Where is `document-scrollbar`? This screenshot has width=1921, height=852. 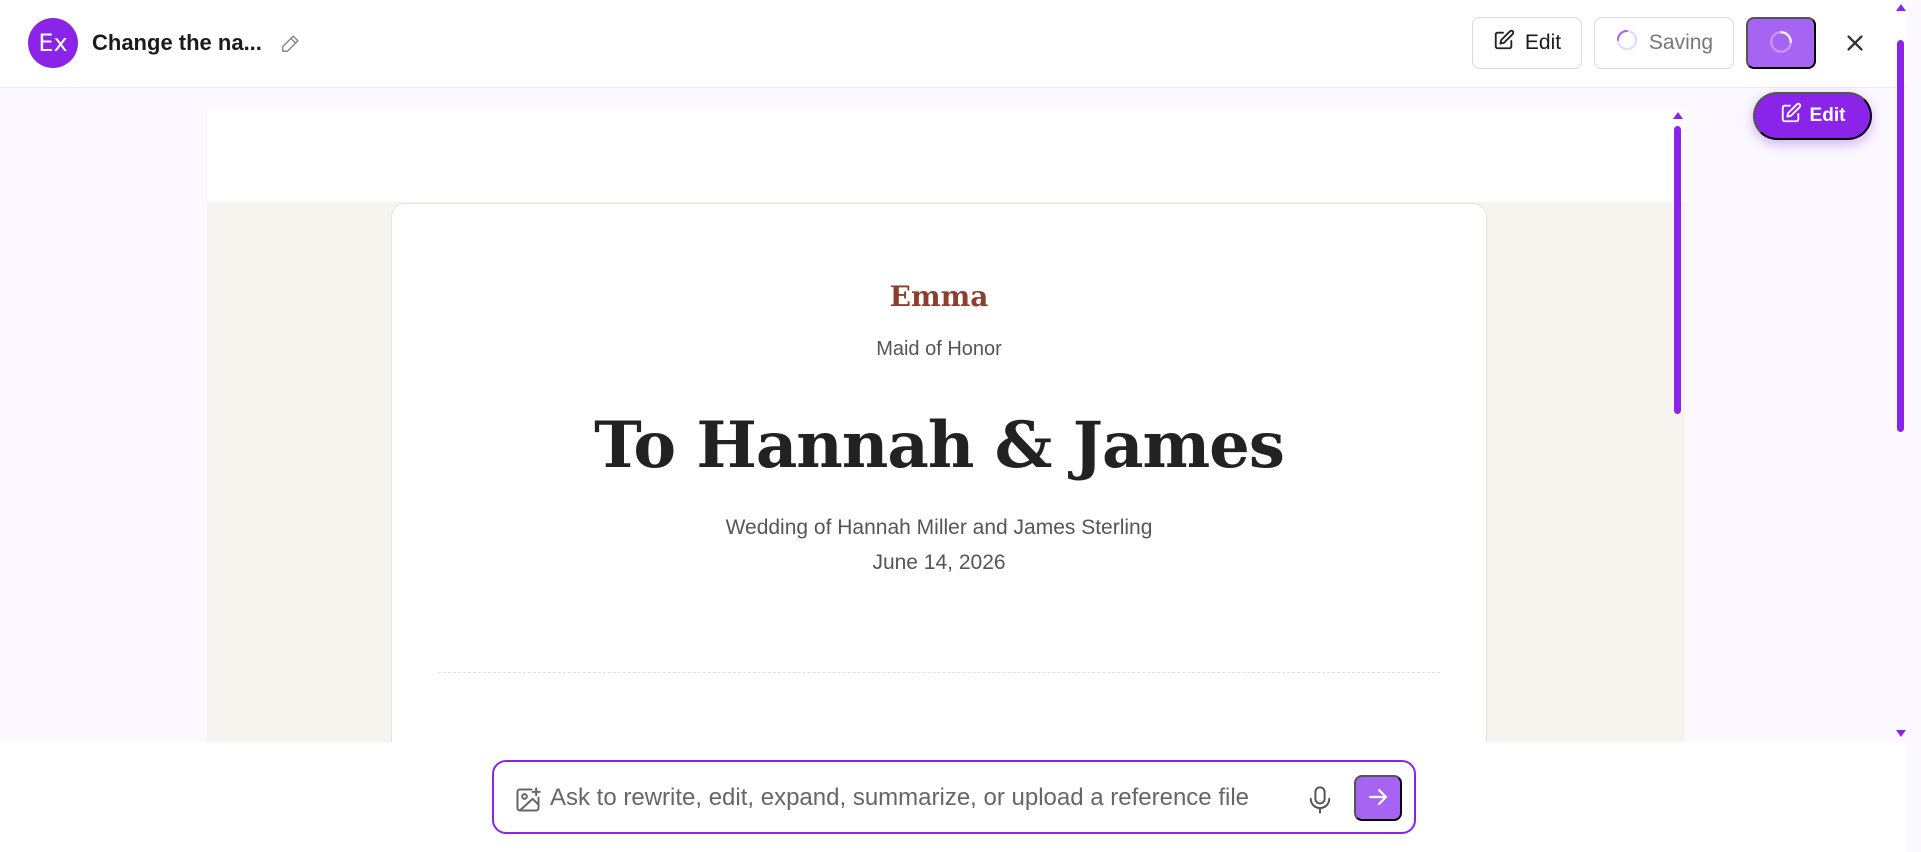
document-scrollbar is located at coordinates (1678, 427).